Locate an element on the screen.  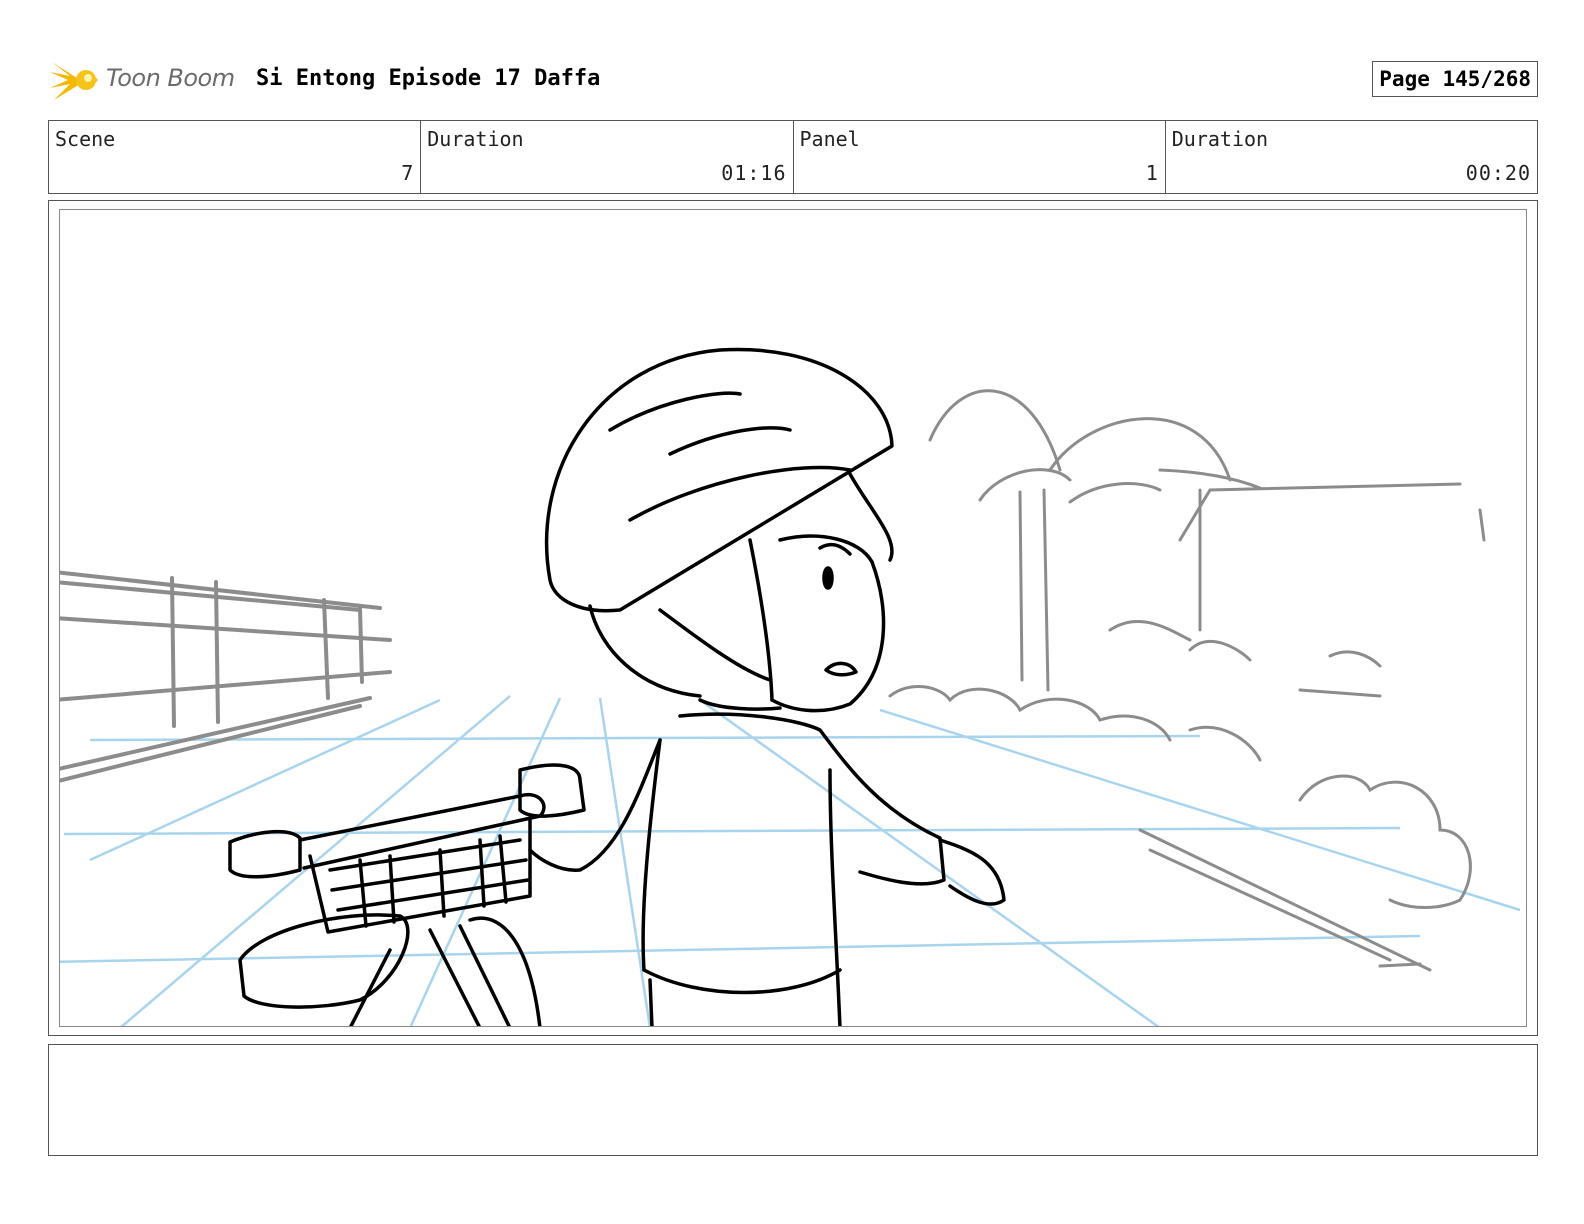
panel-value: 1 is located at coordinates (1152, 173).